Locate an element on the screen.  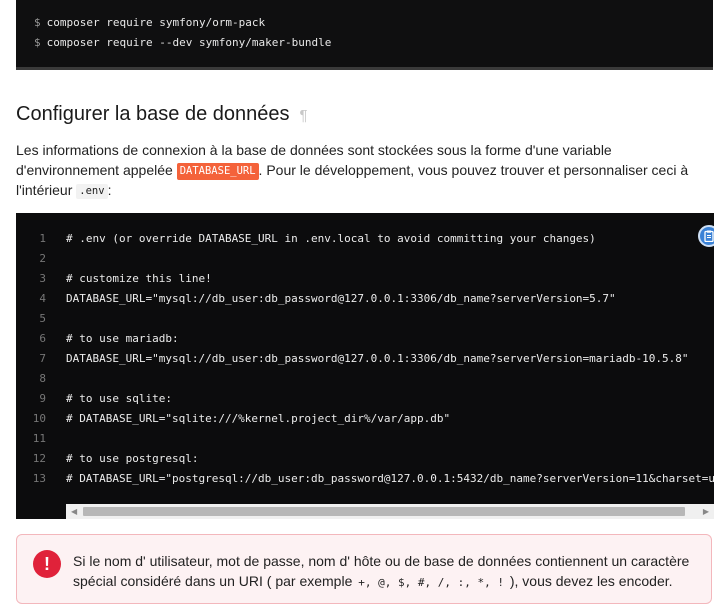
code-text: # to use sqlite: is located at coordinates (119, 398).